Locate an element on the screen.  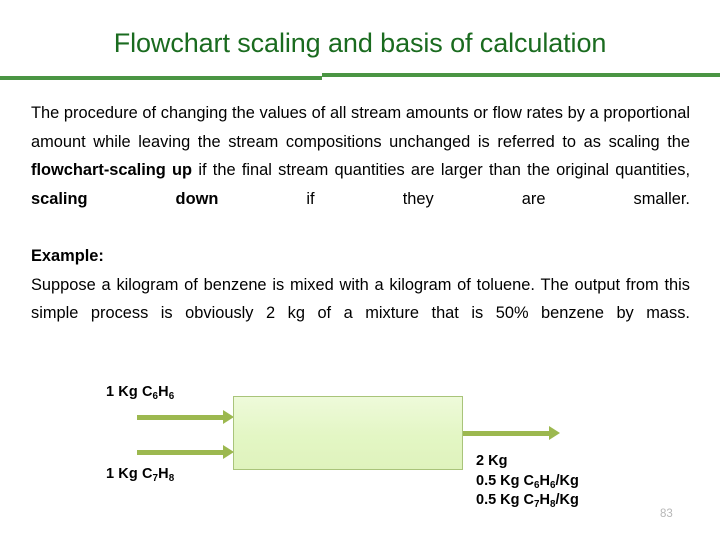
output-toluene-prefix: 0.5 Kg C is located at coordinates (505, 500).